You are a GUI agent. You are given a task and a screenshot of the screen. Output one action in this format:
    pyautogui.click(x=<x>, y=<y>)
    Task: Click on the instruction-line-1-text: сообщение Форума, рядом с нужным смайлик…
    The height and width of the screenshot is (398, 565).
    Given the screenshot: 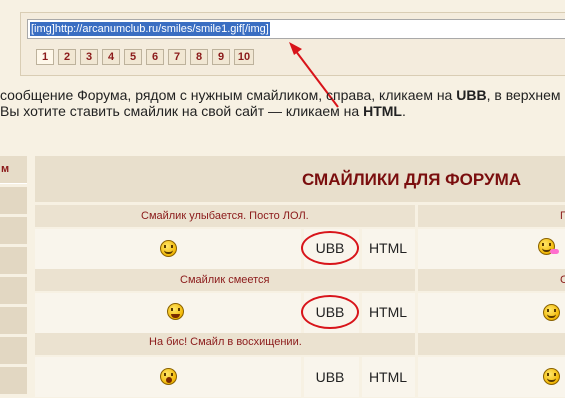 What is the action you would take?
    pyautogui.click(x=228, y=95)
    